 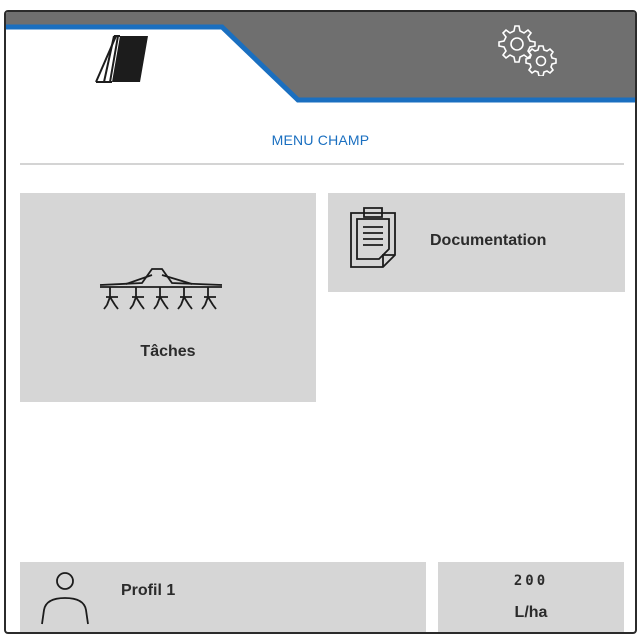 I want to click on field-icon, so click(x=121, y=59).